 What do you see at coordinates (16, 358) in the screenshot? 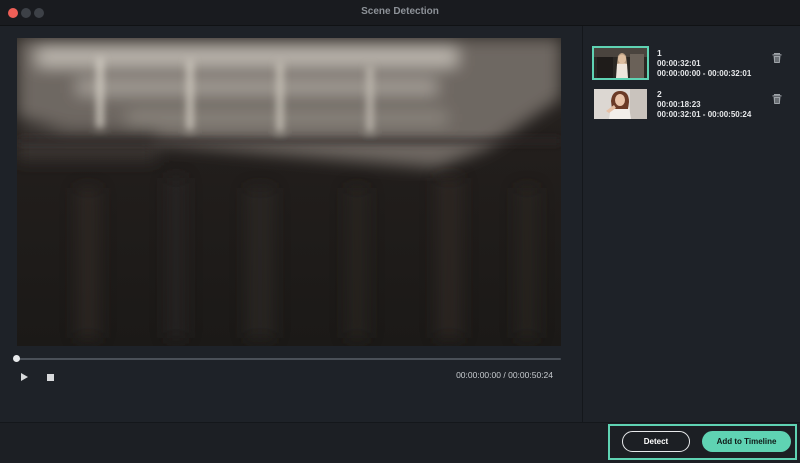
I see `timeline-scrubber-handle` at bounding box center [16, 358].